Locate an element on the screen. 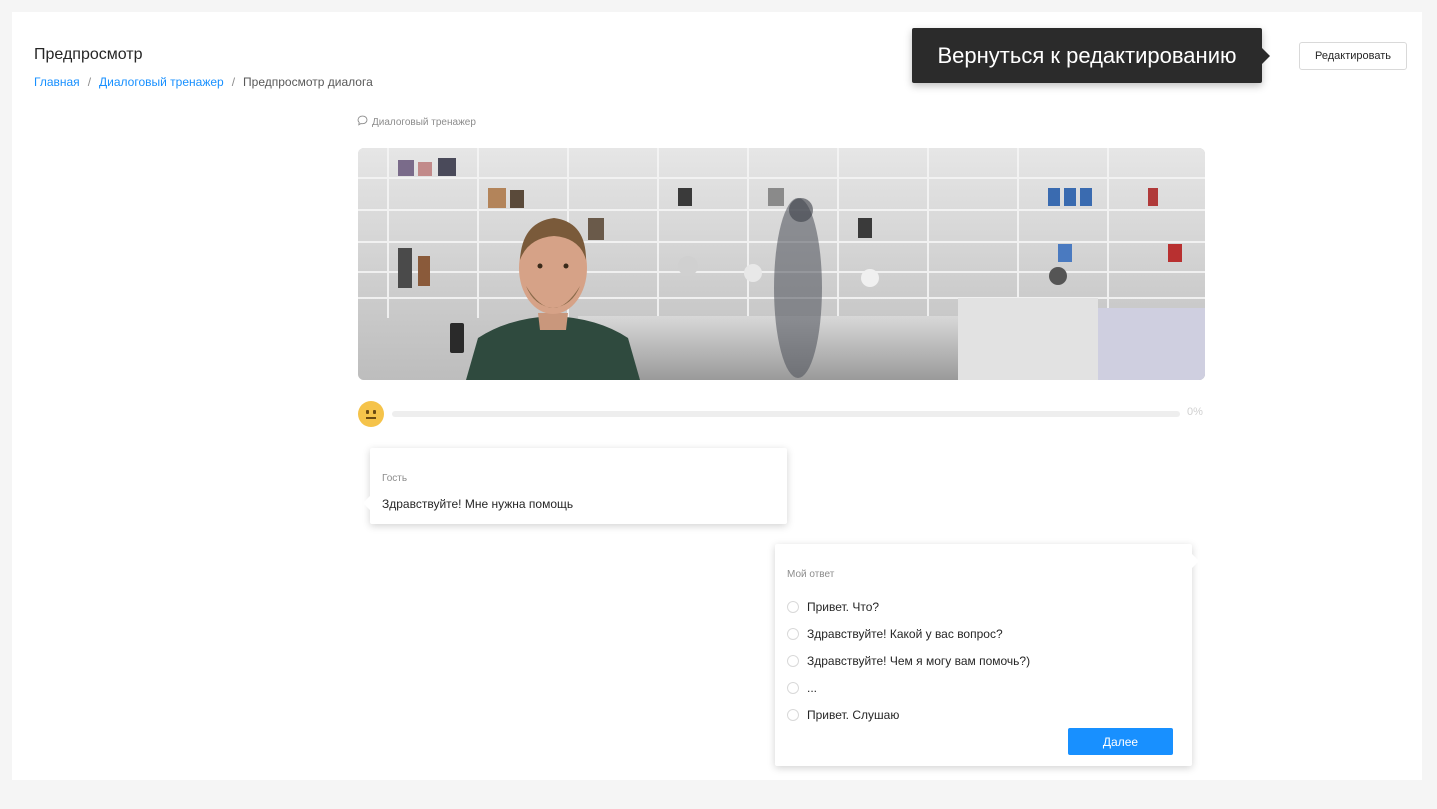  tooltip-arrow is located at coordinates (1266, 56).